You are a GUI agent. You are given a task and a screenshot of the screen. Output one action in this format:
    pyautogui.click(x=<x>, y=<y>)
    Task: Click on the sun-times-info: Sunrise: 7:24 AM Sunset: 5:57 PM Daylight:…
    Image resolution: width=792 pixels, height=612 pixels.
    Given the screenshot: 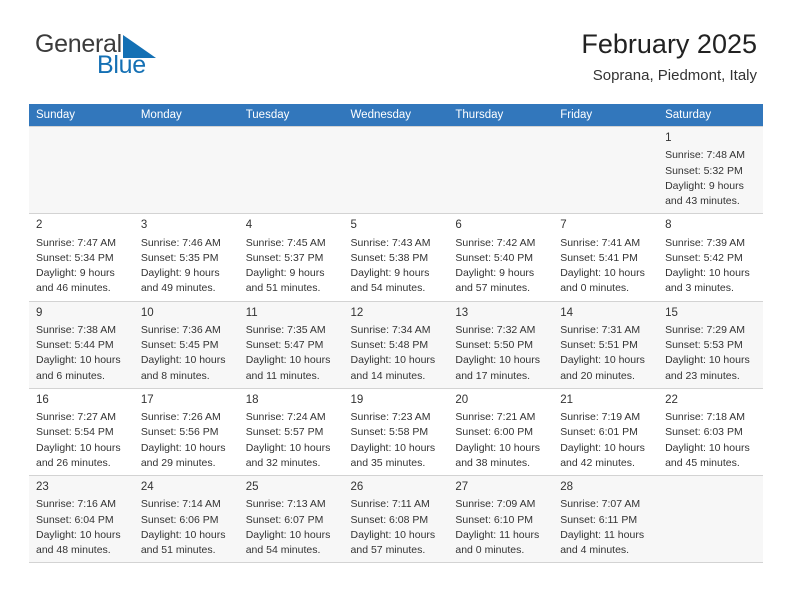 What is the action you would take?
    pyautogui.click(x=291, y=440)
    